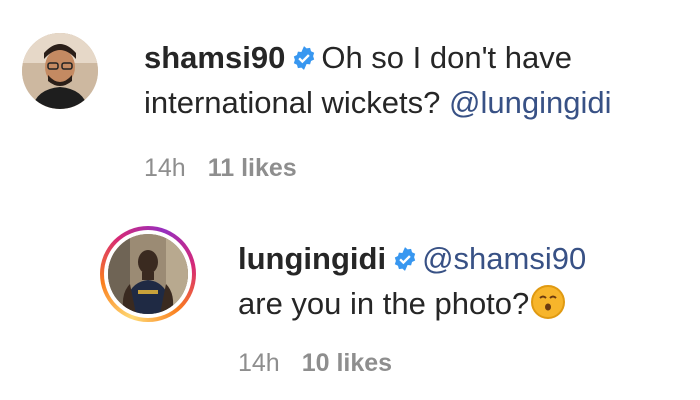  What do you see at coordinates (252, 168) in the screenshot?
I see `likes-count: 11 likes` at bounding box center [252, 168].